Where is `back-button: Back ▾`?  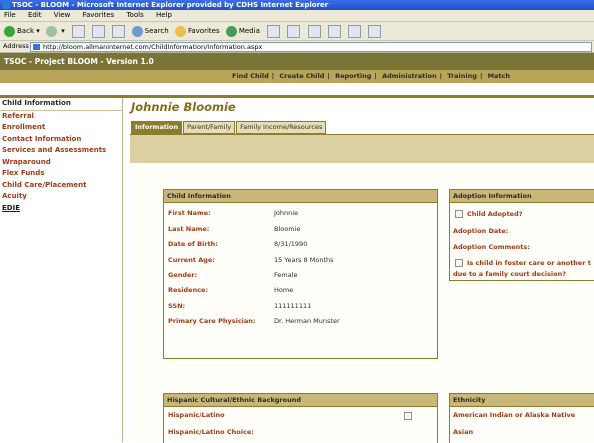 back-button: Back ▾ is located at coordinates (22, 31).